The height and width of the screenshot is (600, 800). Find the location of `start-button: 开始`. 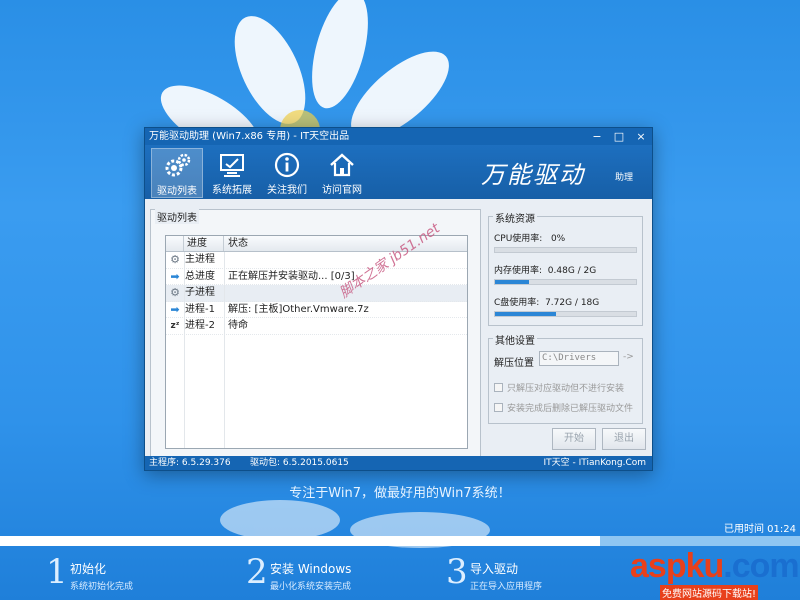

start-button: 开始 is located at coordinates (574, 439).